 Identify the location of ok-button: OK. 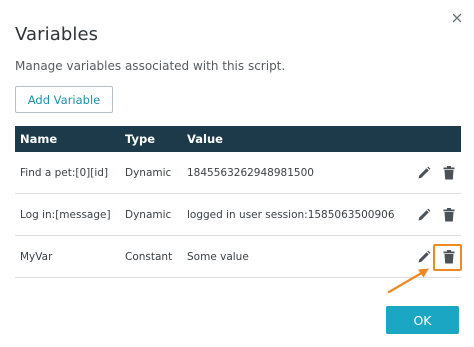
(422, 320).